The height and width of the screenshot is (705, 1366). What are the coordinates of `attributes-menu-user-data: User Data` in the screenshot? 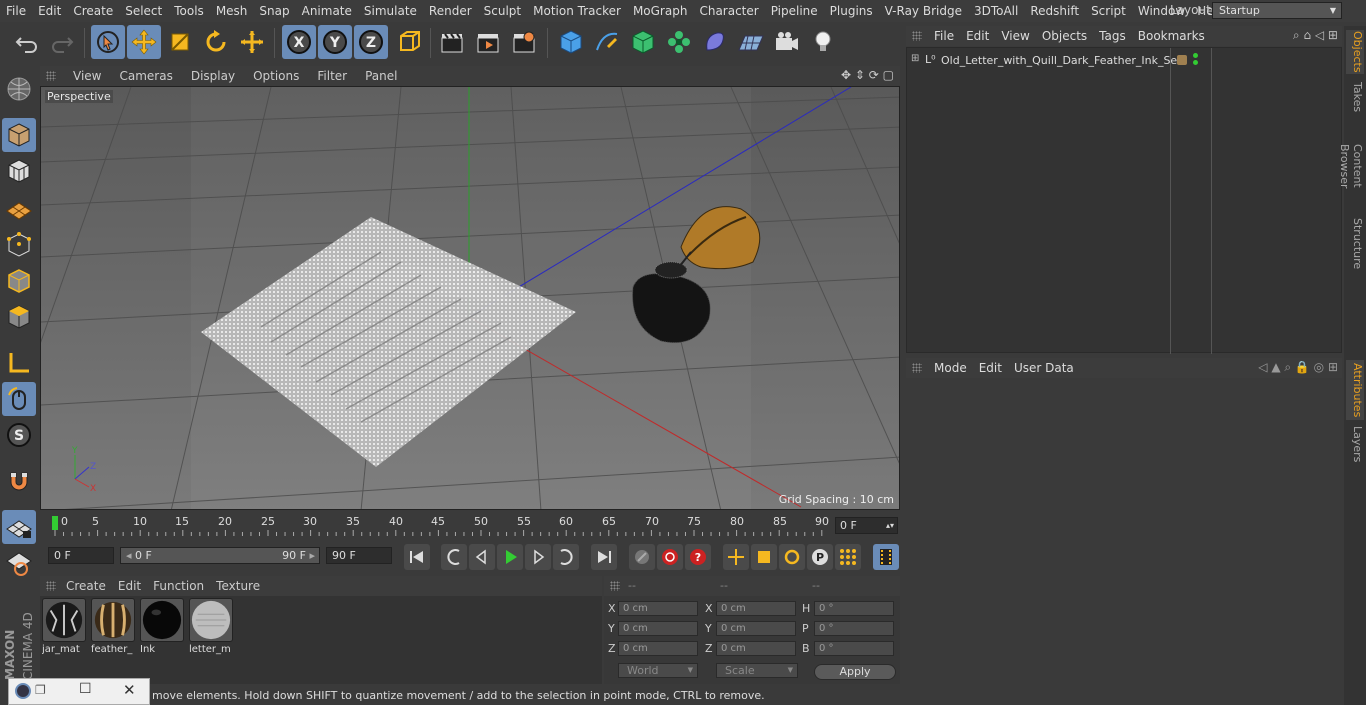 It's located at (1044, 368).